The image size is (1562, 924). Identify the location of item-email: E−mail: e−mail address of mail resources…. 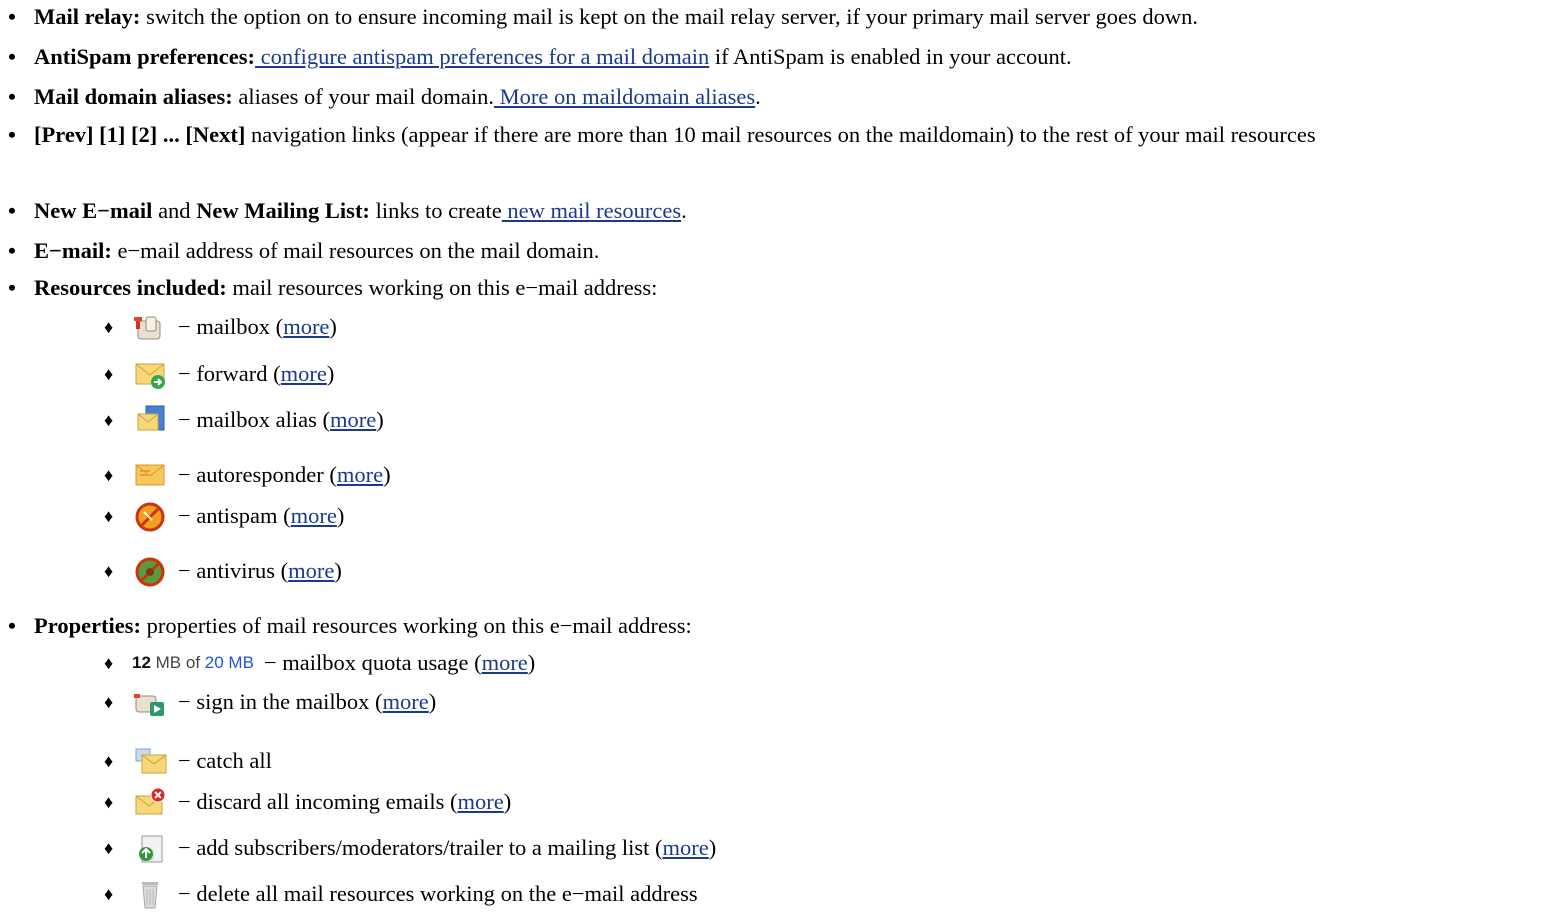
(303, 251).